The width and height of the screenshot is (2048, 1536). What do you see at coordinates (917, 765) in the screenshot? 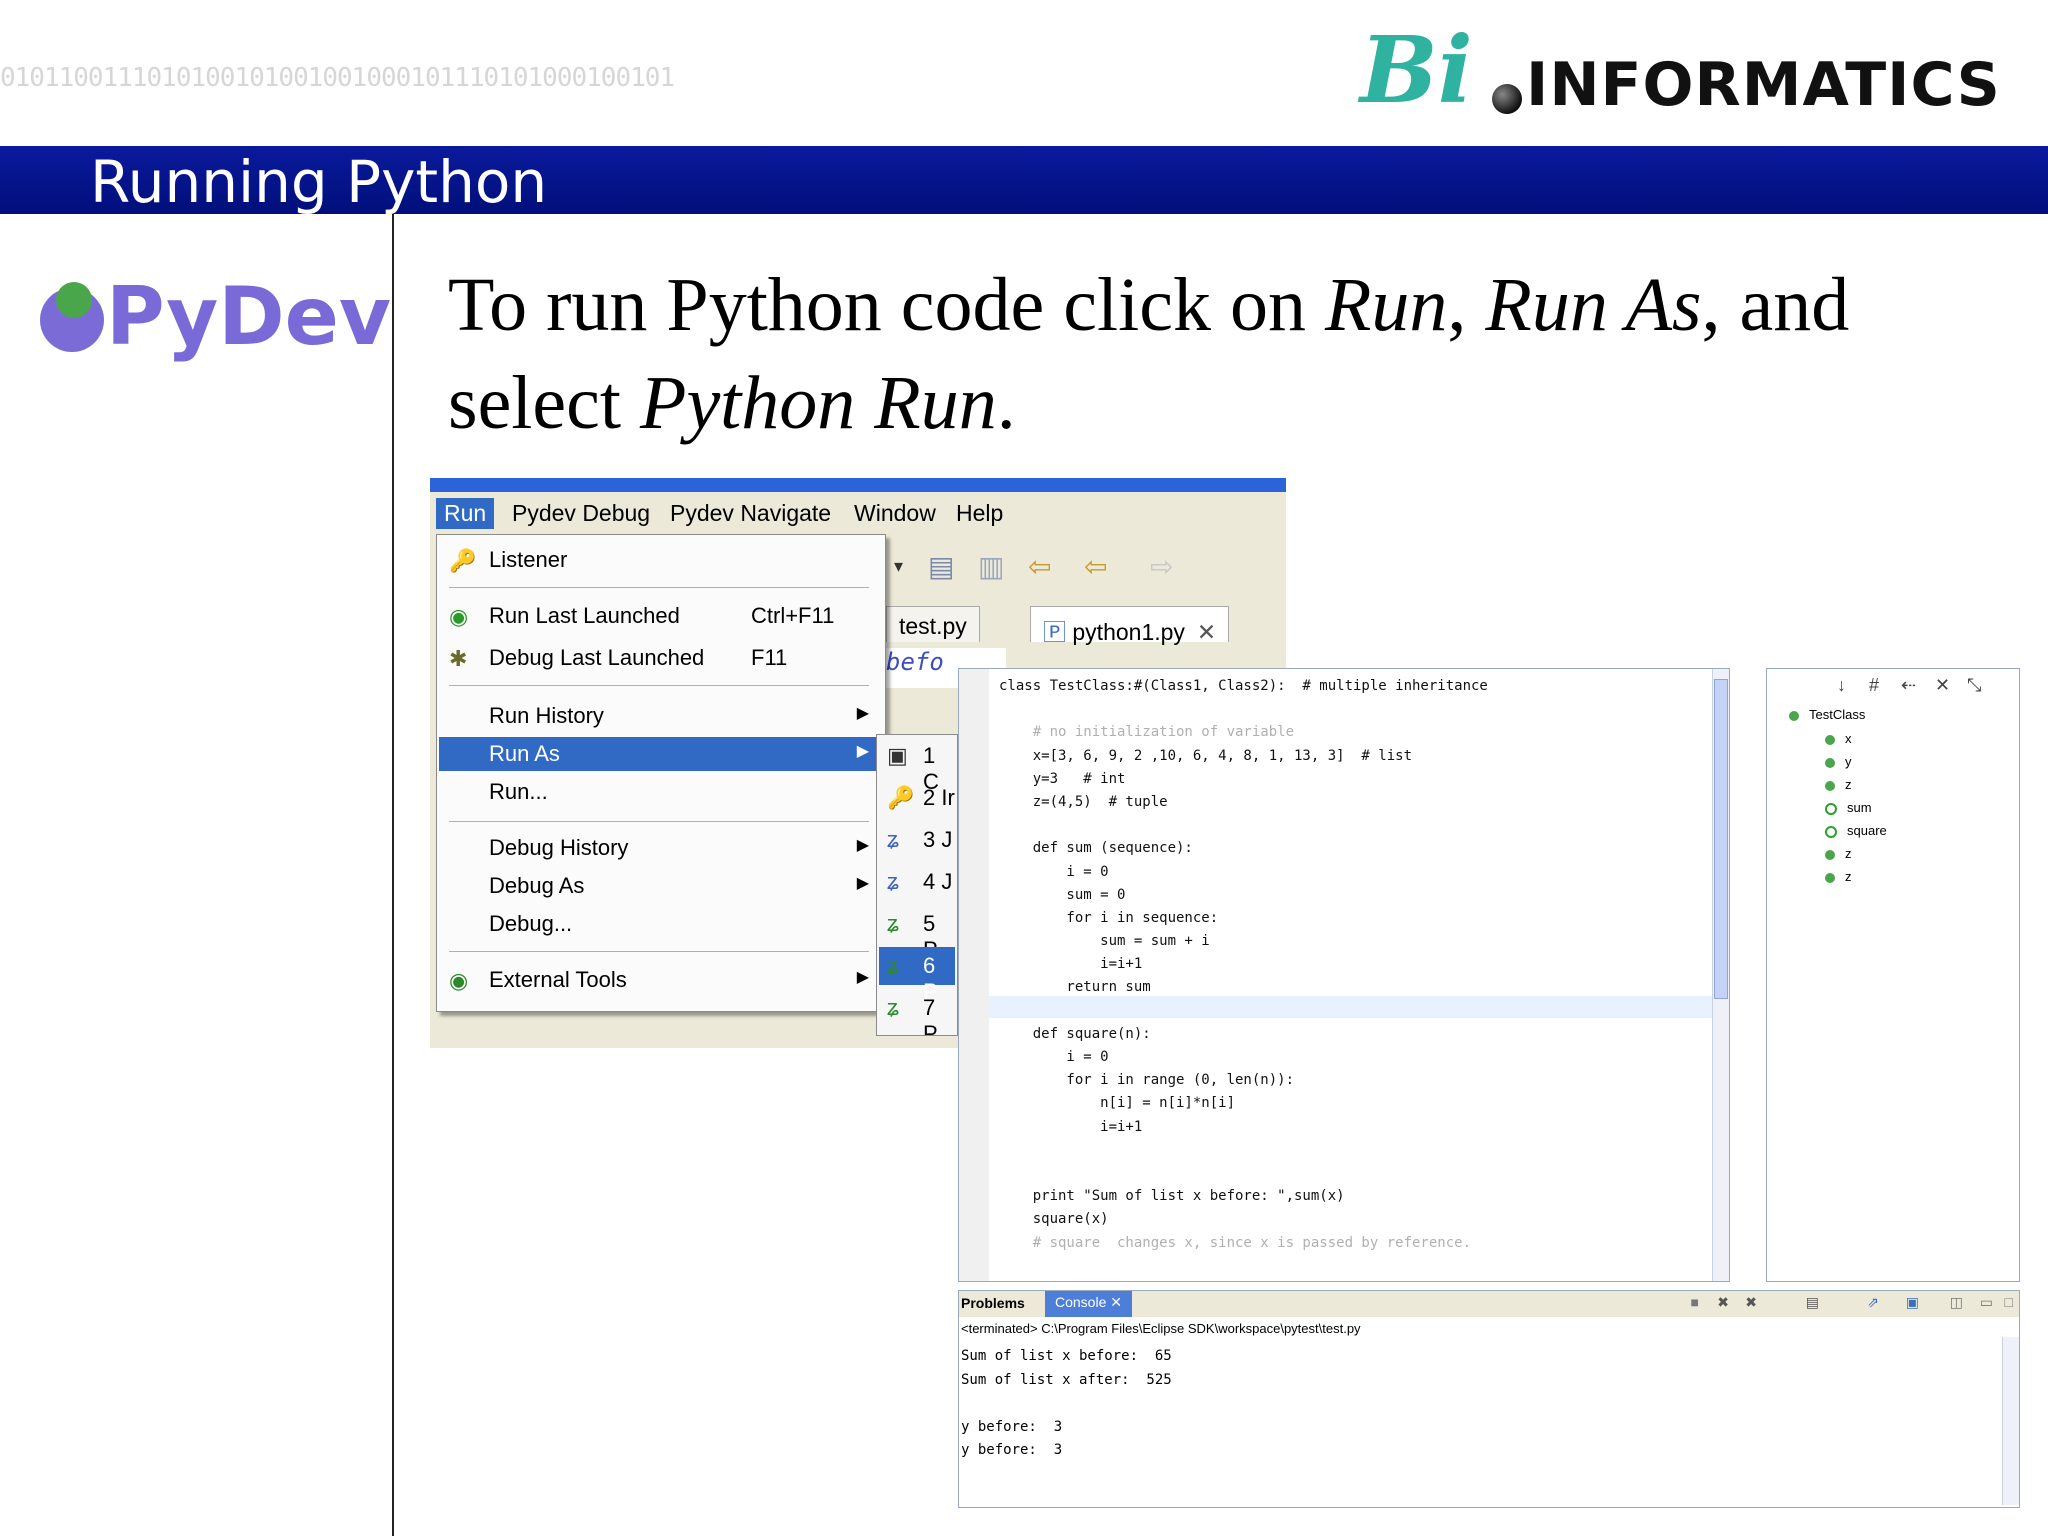
I see `submenu-item-1: ▣ 1 C` at bounding box center [917, 765].